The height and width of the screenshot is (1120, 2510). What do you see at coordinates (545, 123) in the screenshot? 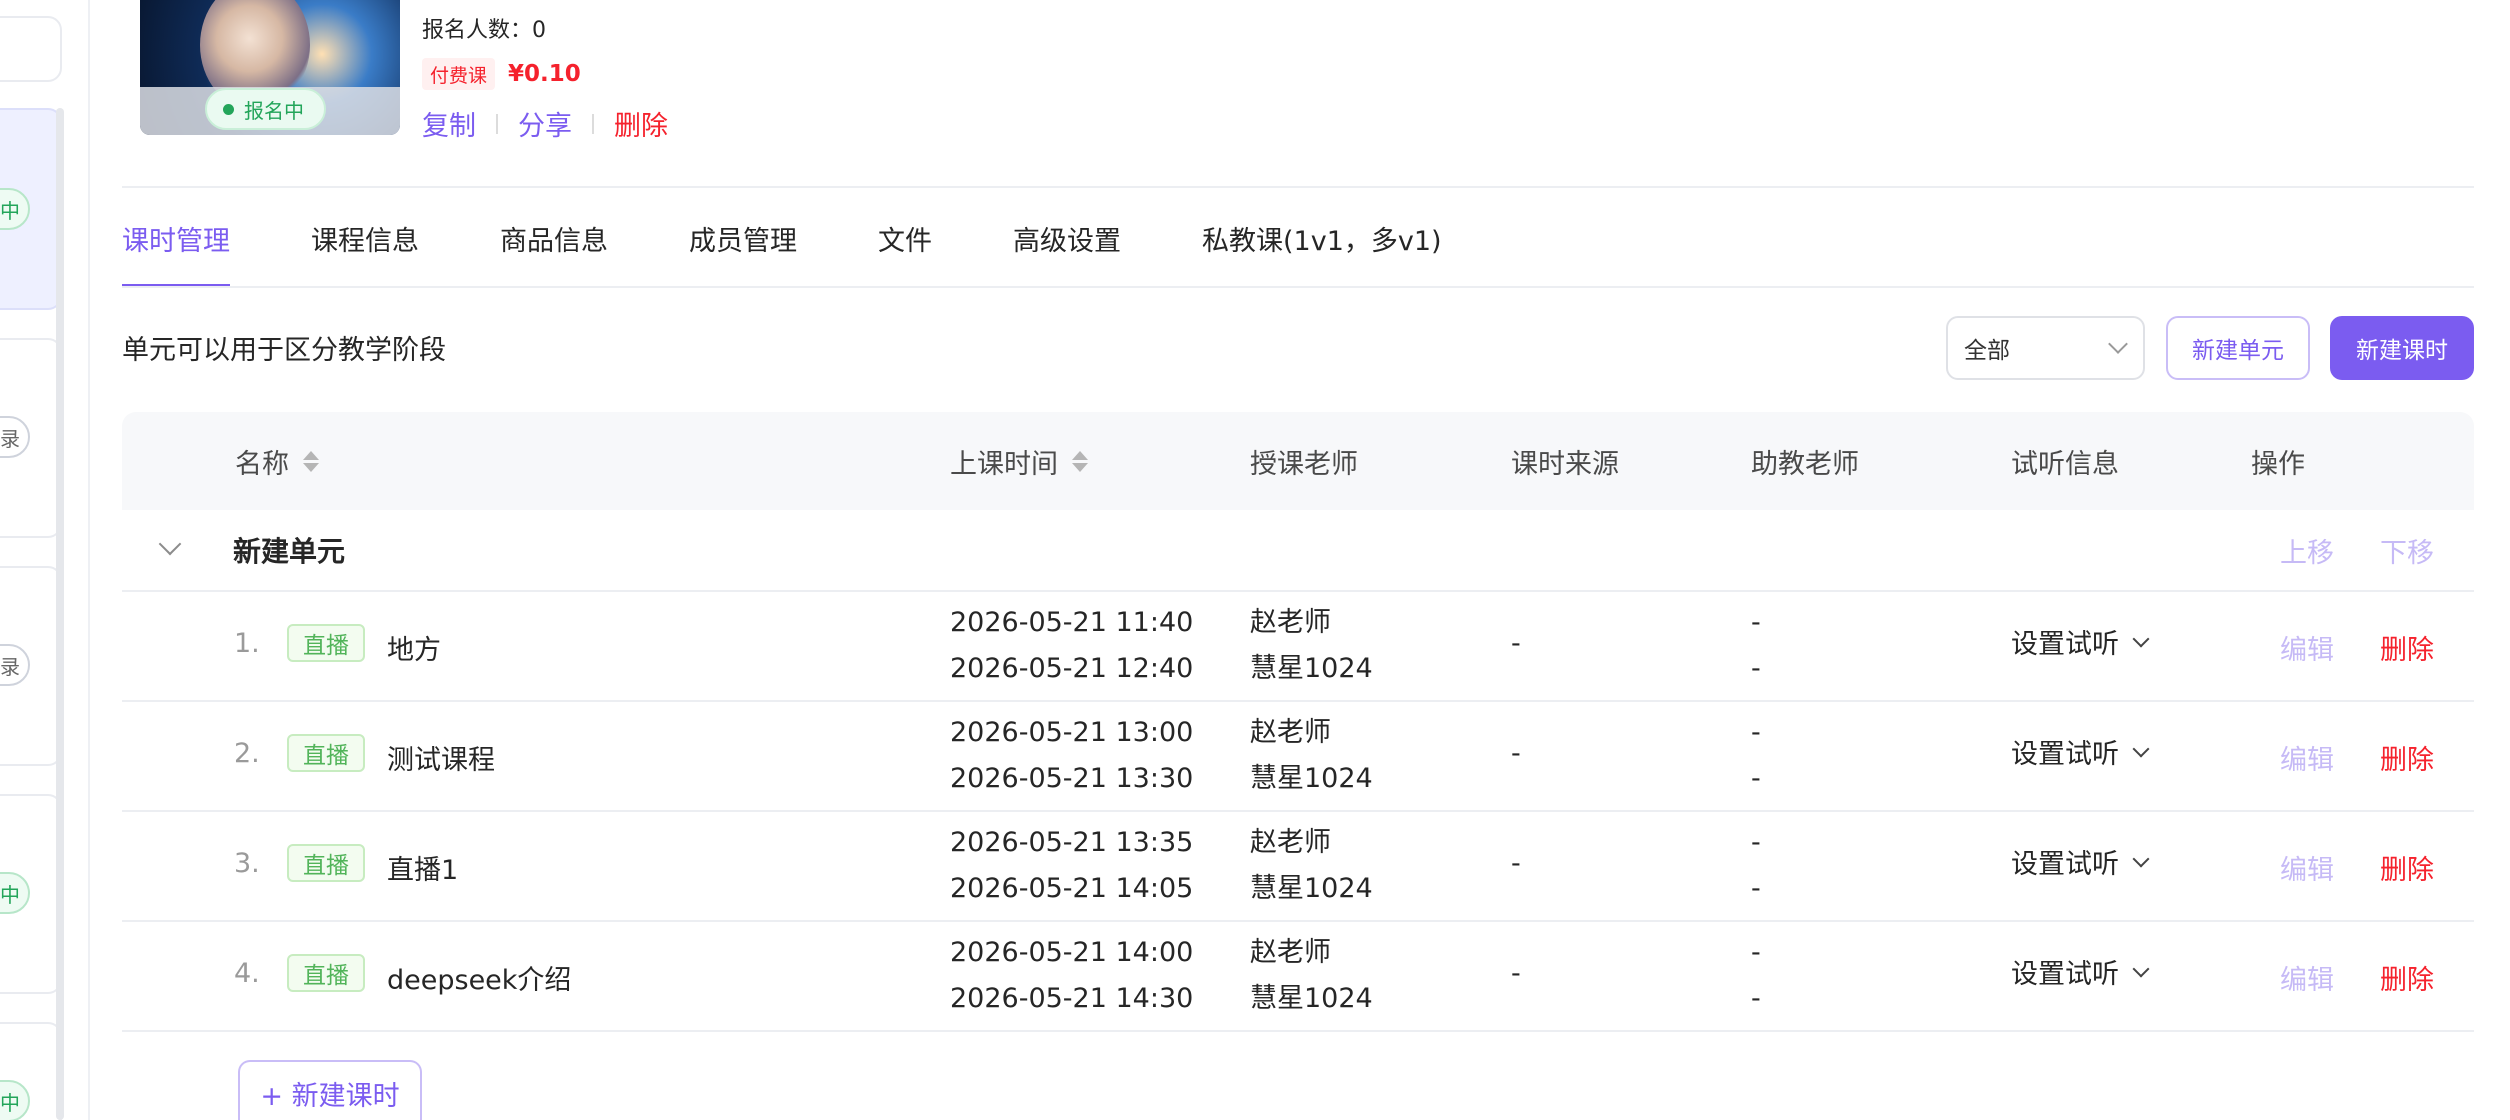
I see `share-link: 分享` at bounding box center [545, 123].